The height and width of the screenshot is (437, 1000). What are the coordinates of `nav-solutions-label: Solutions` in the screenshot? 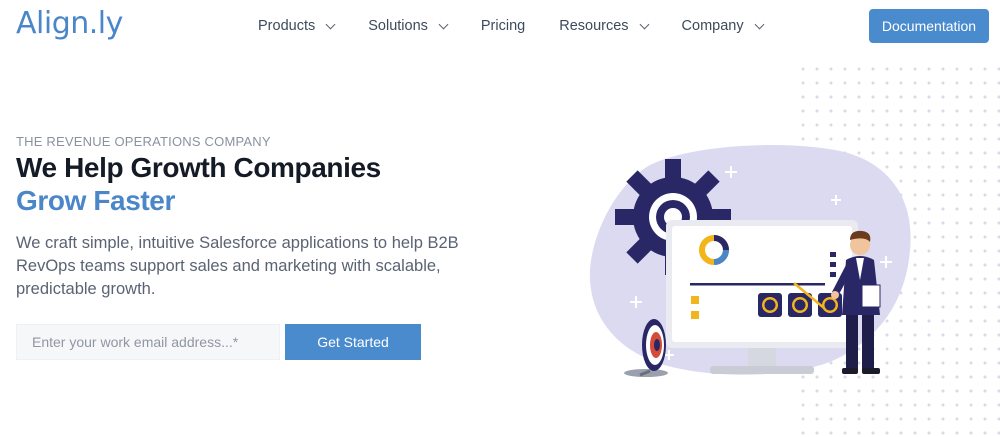 It's located at (398, 26).